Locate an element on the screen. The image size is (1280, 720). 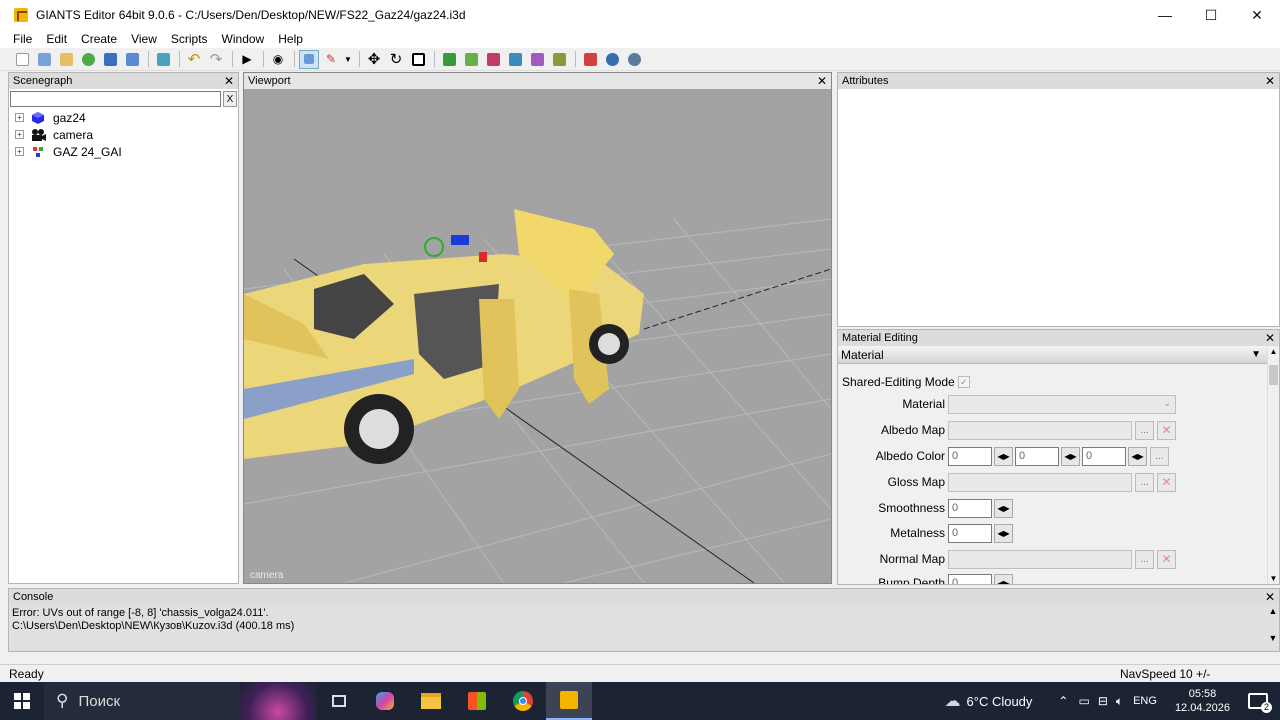
scale-icon is located at coordinates (418, 59).